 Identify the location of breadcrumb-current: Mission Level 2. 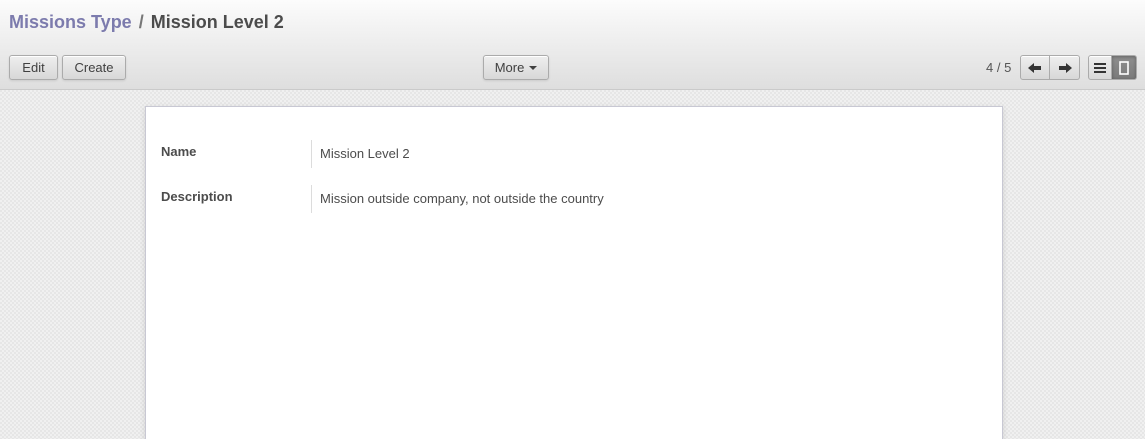
(217, 22).